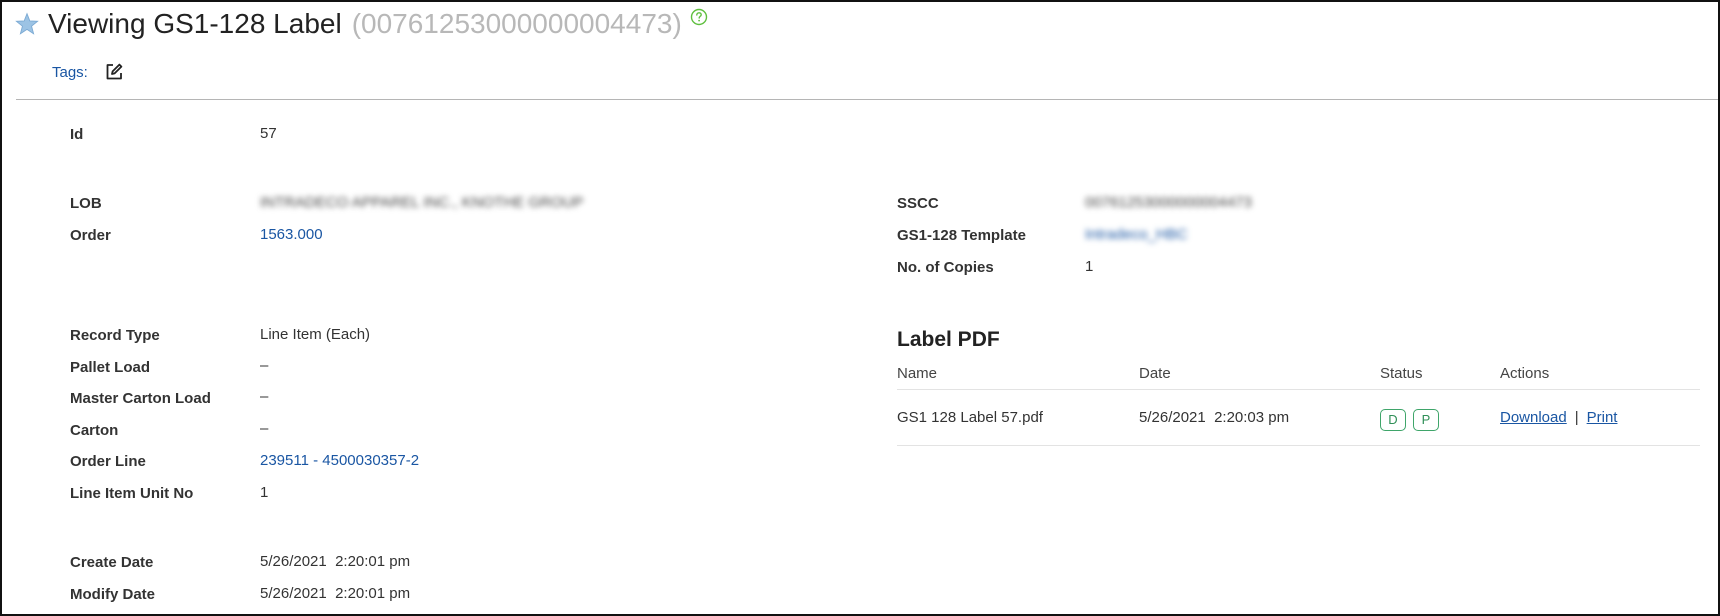 The height and width of the screenshot is (616, 1720). Describe the element at coordinates (1393, 420) in the screenshot. I see `status-badge-d: D` at that location.